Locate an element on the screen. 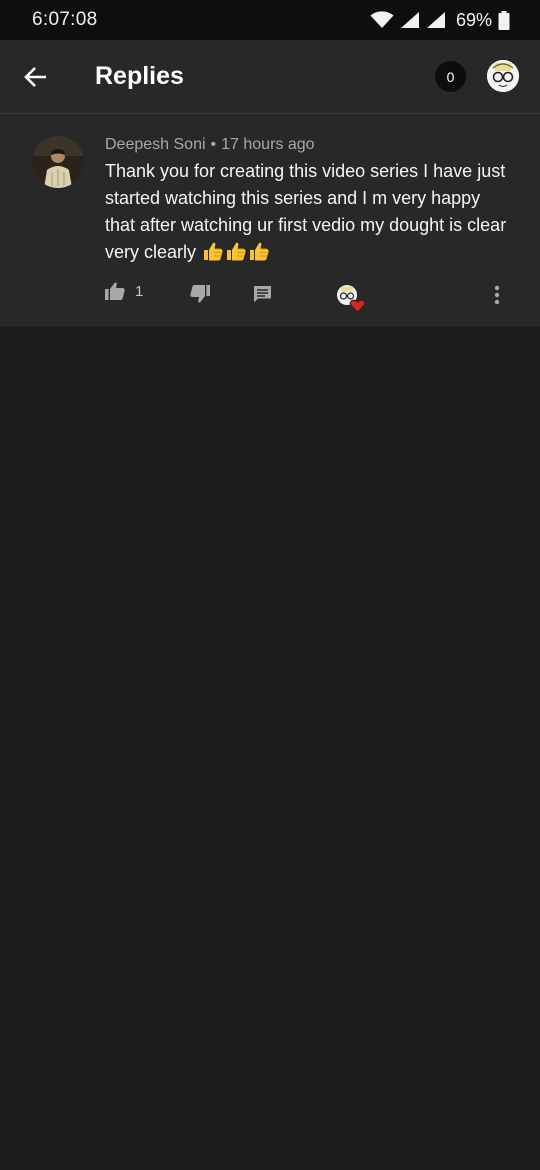 The image size is (540, 1170). back-button is located at coordinates (36, 77).